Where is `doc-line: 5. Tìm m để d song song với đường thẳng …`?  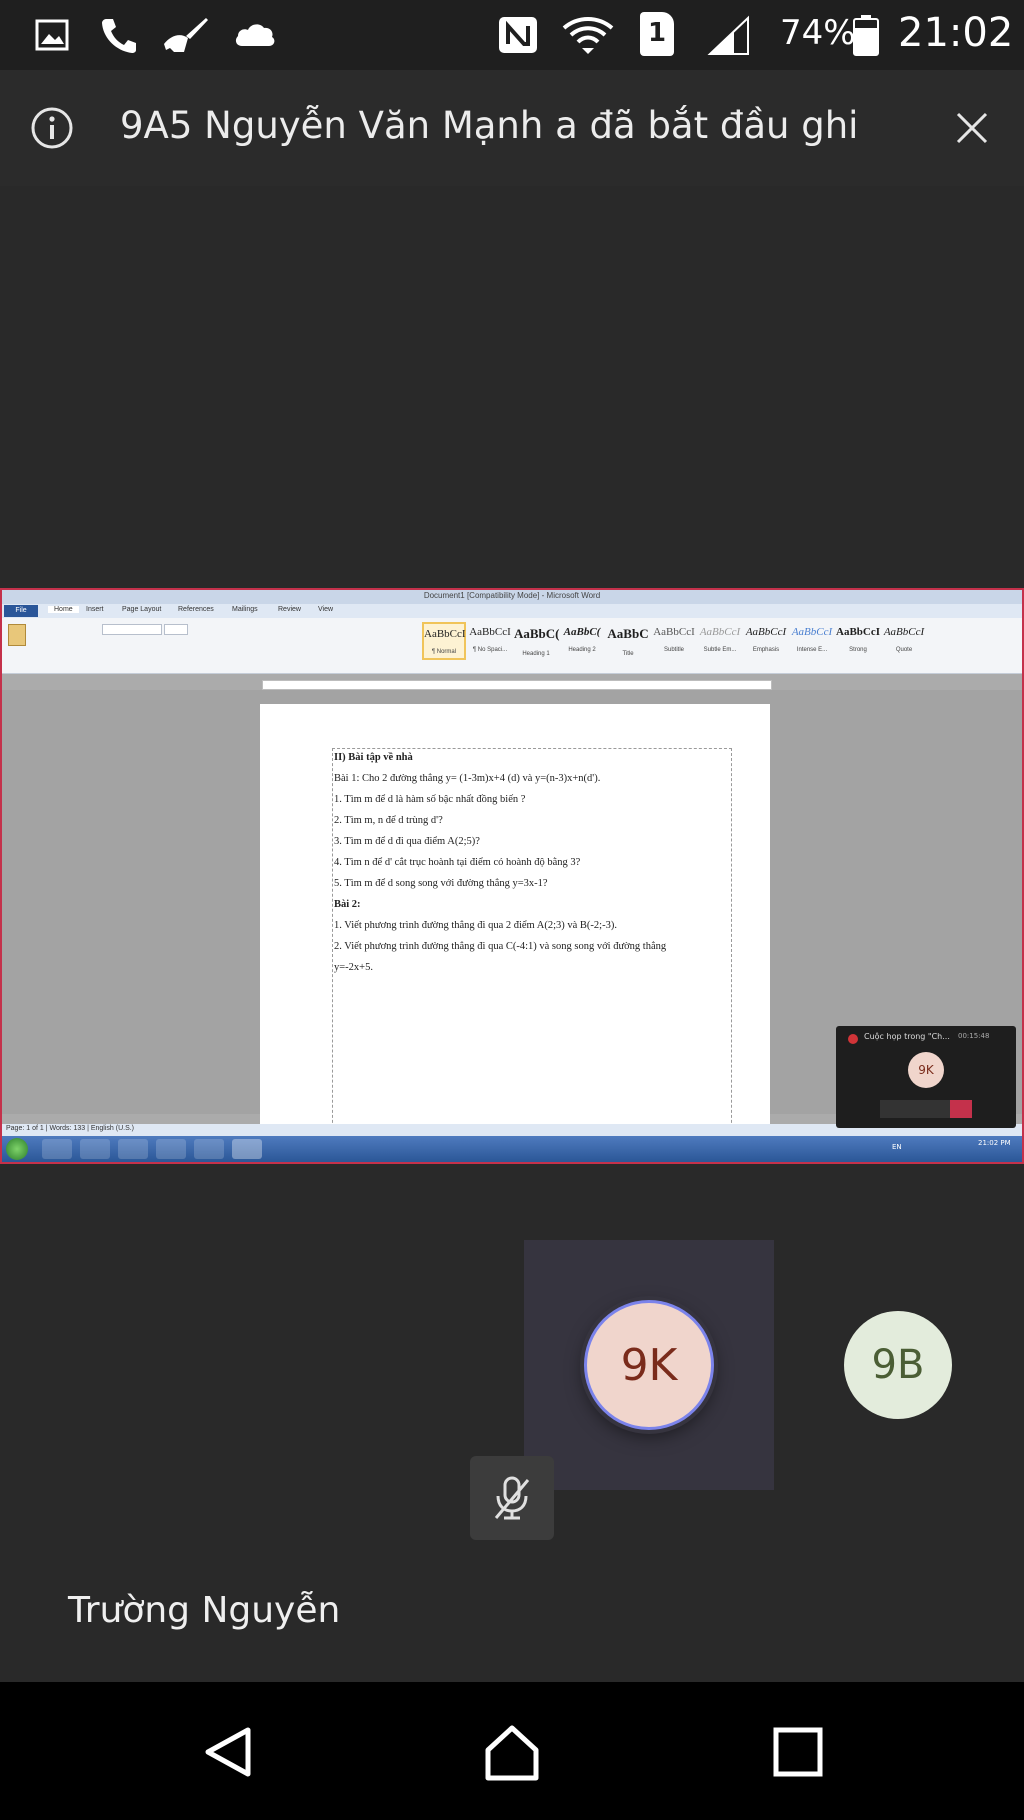
doc-line: 5. Tìm m để d song song với đường thẳng … is located at coordinates (441, 883).